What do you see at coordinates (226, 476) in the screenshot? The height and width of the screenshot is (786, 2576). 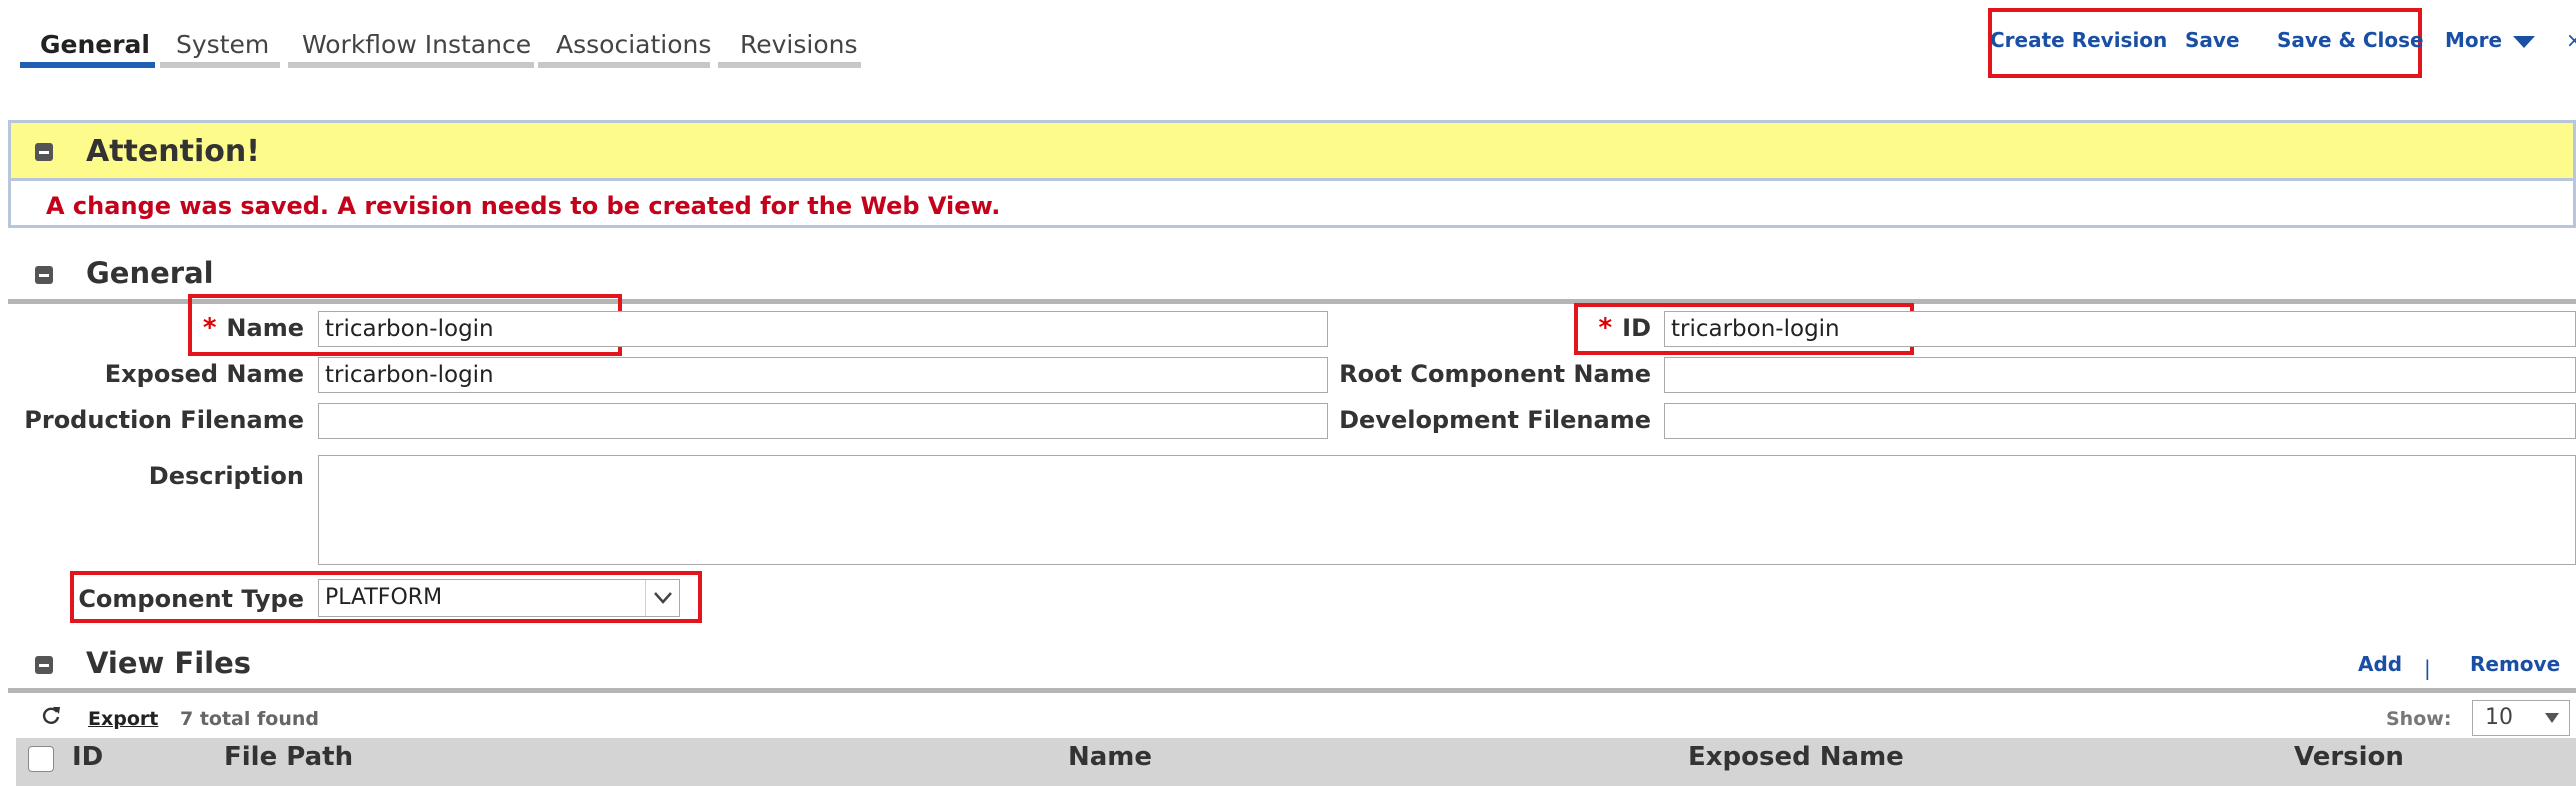 I see `description-label: Description` at bounding box center [226, 476].